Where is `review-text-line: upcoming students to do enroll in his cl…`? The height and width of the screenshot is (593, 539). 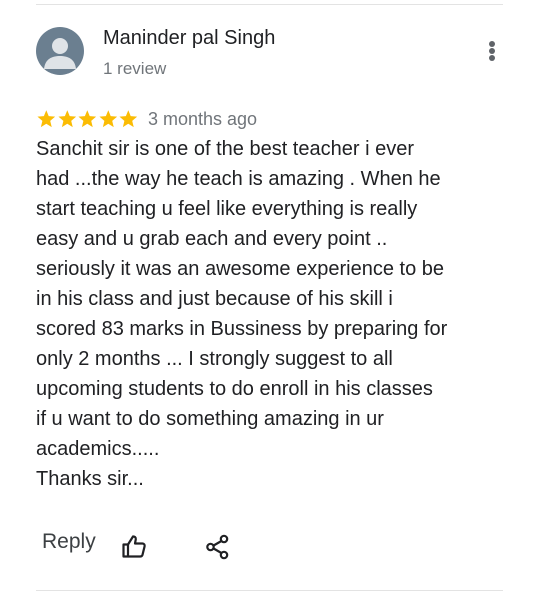
review-text-line: upcoming students to do enroll in his cl… is located at coordinates (234, 389).